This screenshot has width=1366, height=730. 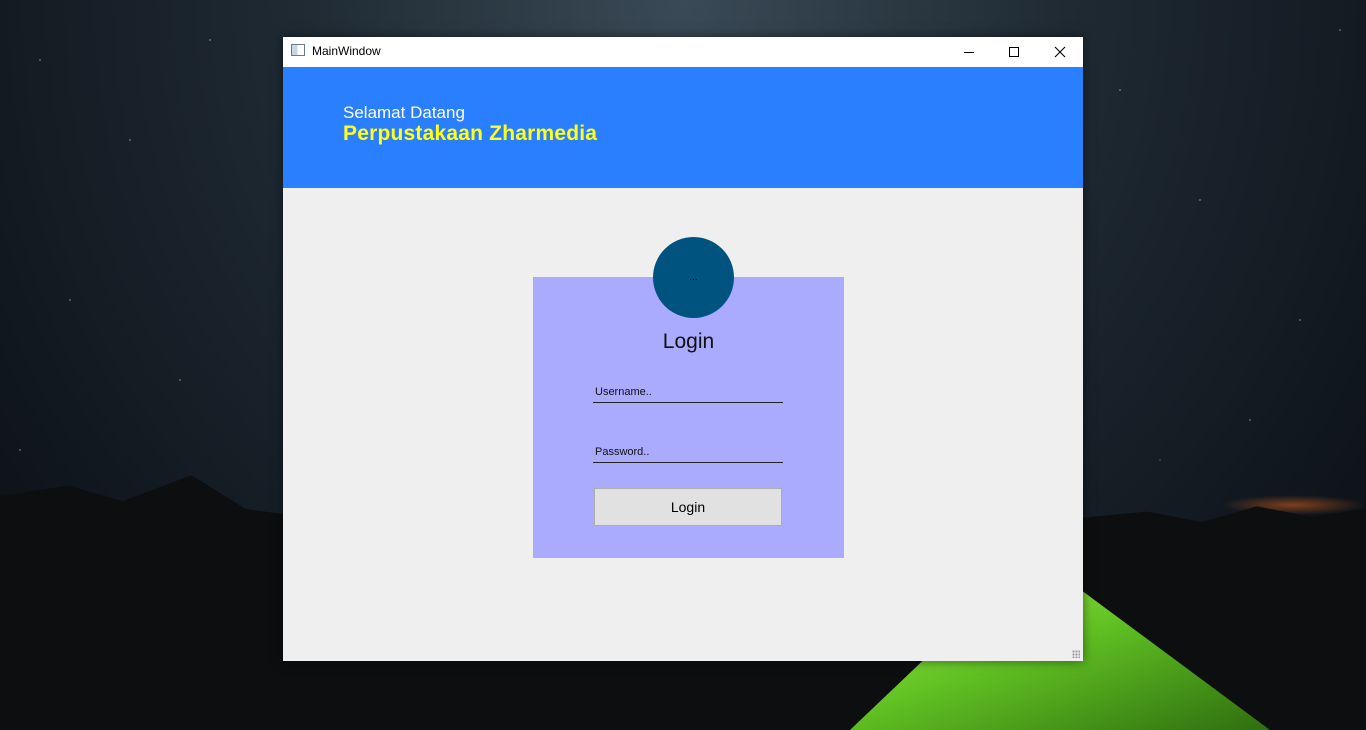 I want to click on minimize-button, so click(x=969, y=52).